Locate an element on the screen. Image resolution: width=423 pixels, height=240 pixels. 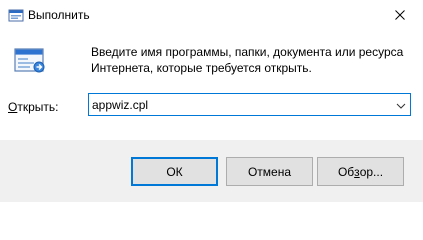
dropdown-button is located at coordinates (400, 104).